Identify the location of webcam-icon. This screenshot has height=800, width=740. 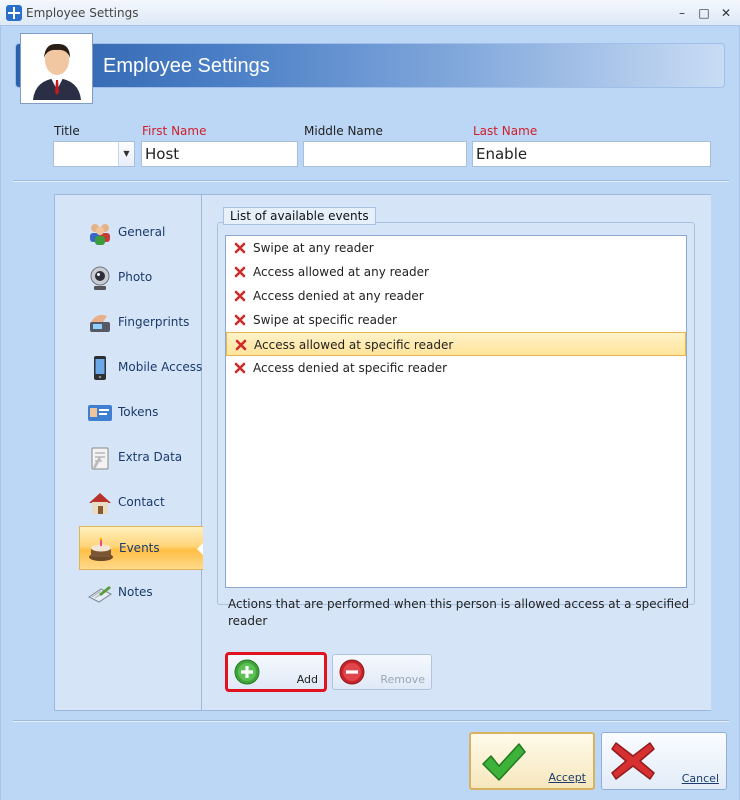
(100, 278).